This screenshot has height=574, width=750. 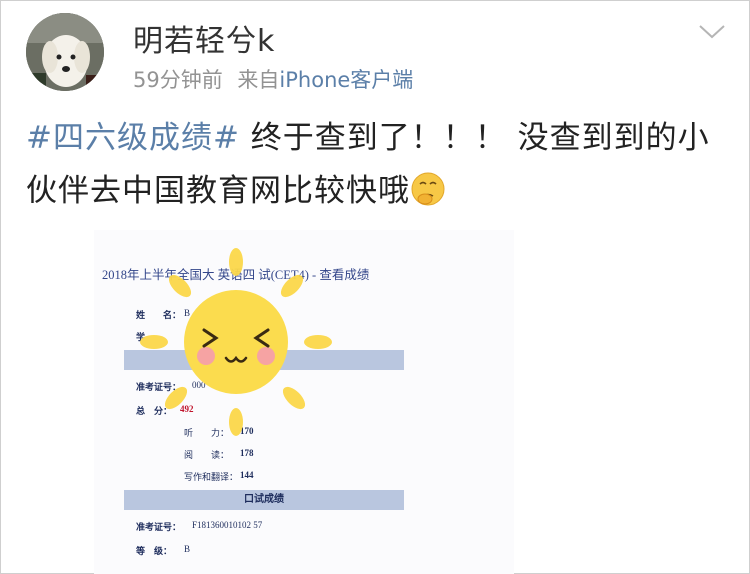 What do you see at coordinates (247, 475) in the screenshot?
I see `writing-value: 144` at bounding box center [247, 475].